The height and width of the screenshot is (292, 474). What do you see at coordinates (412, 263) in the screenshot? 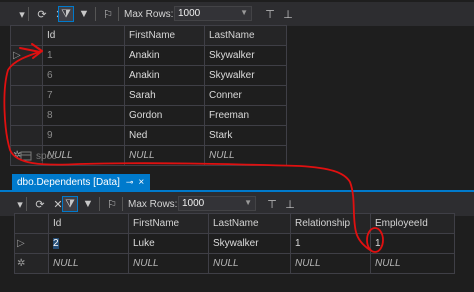
I see `cell-employeeid: NULL` at bounding box center [412, 263].